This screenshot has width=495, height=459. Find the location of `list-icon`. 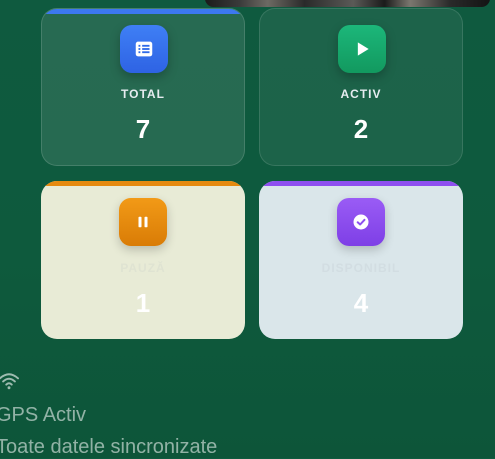

list-icon is located at coordinates (144, 49).